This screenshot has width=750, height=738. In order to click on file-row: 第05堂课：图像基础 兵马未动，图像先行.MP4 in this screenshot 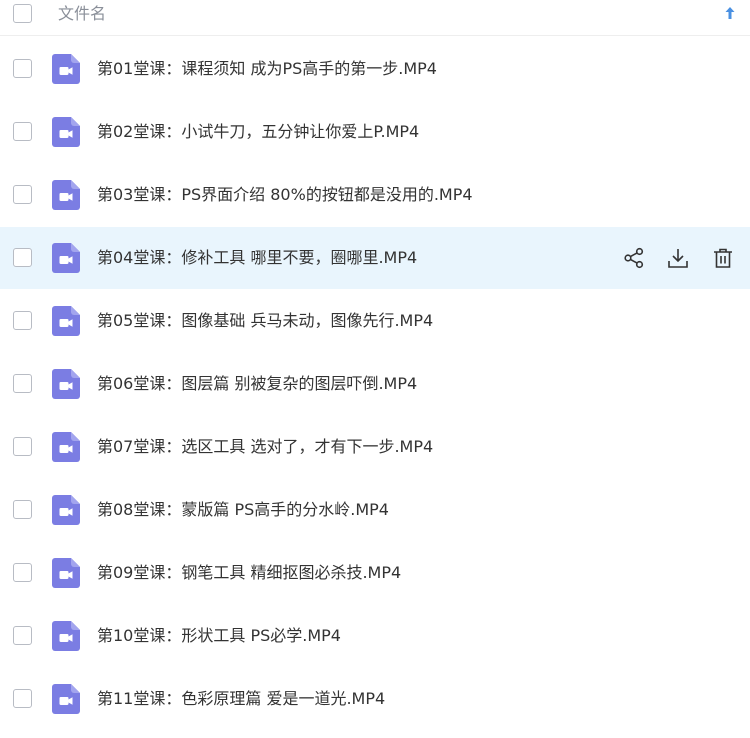, I will do `click(375, 321)`.